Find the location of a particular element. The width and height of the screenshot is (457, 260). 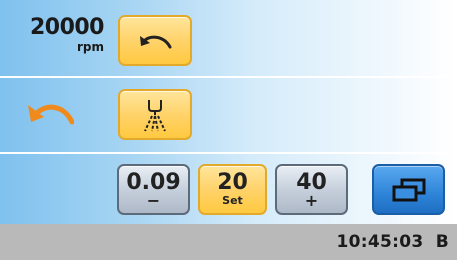

status-clock: 10:45:03 B is located at coordinates (393, 242).